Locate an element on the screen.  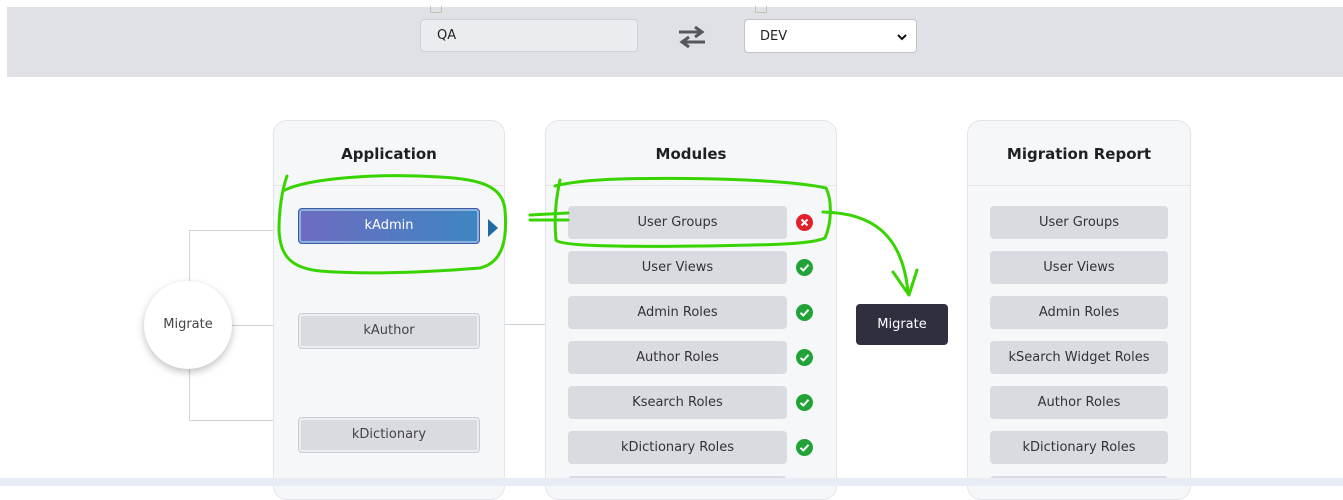
report-item: kDictionary Roles is located at coordinates (1079, 447).